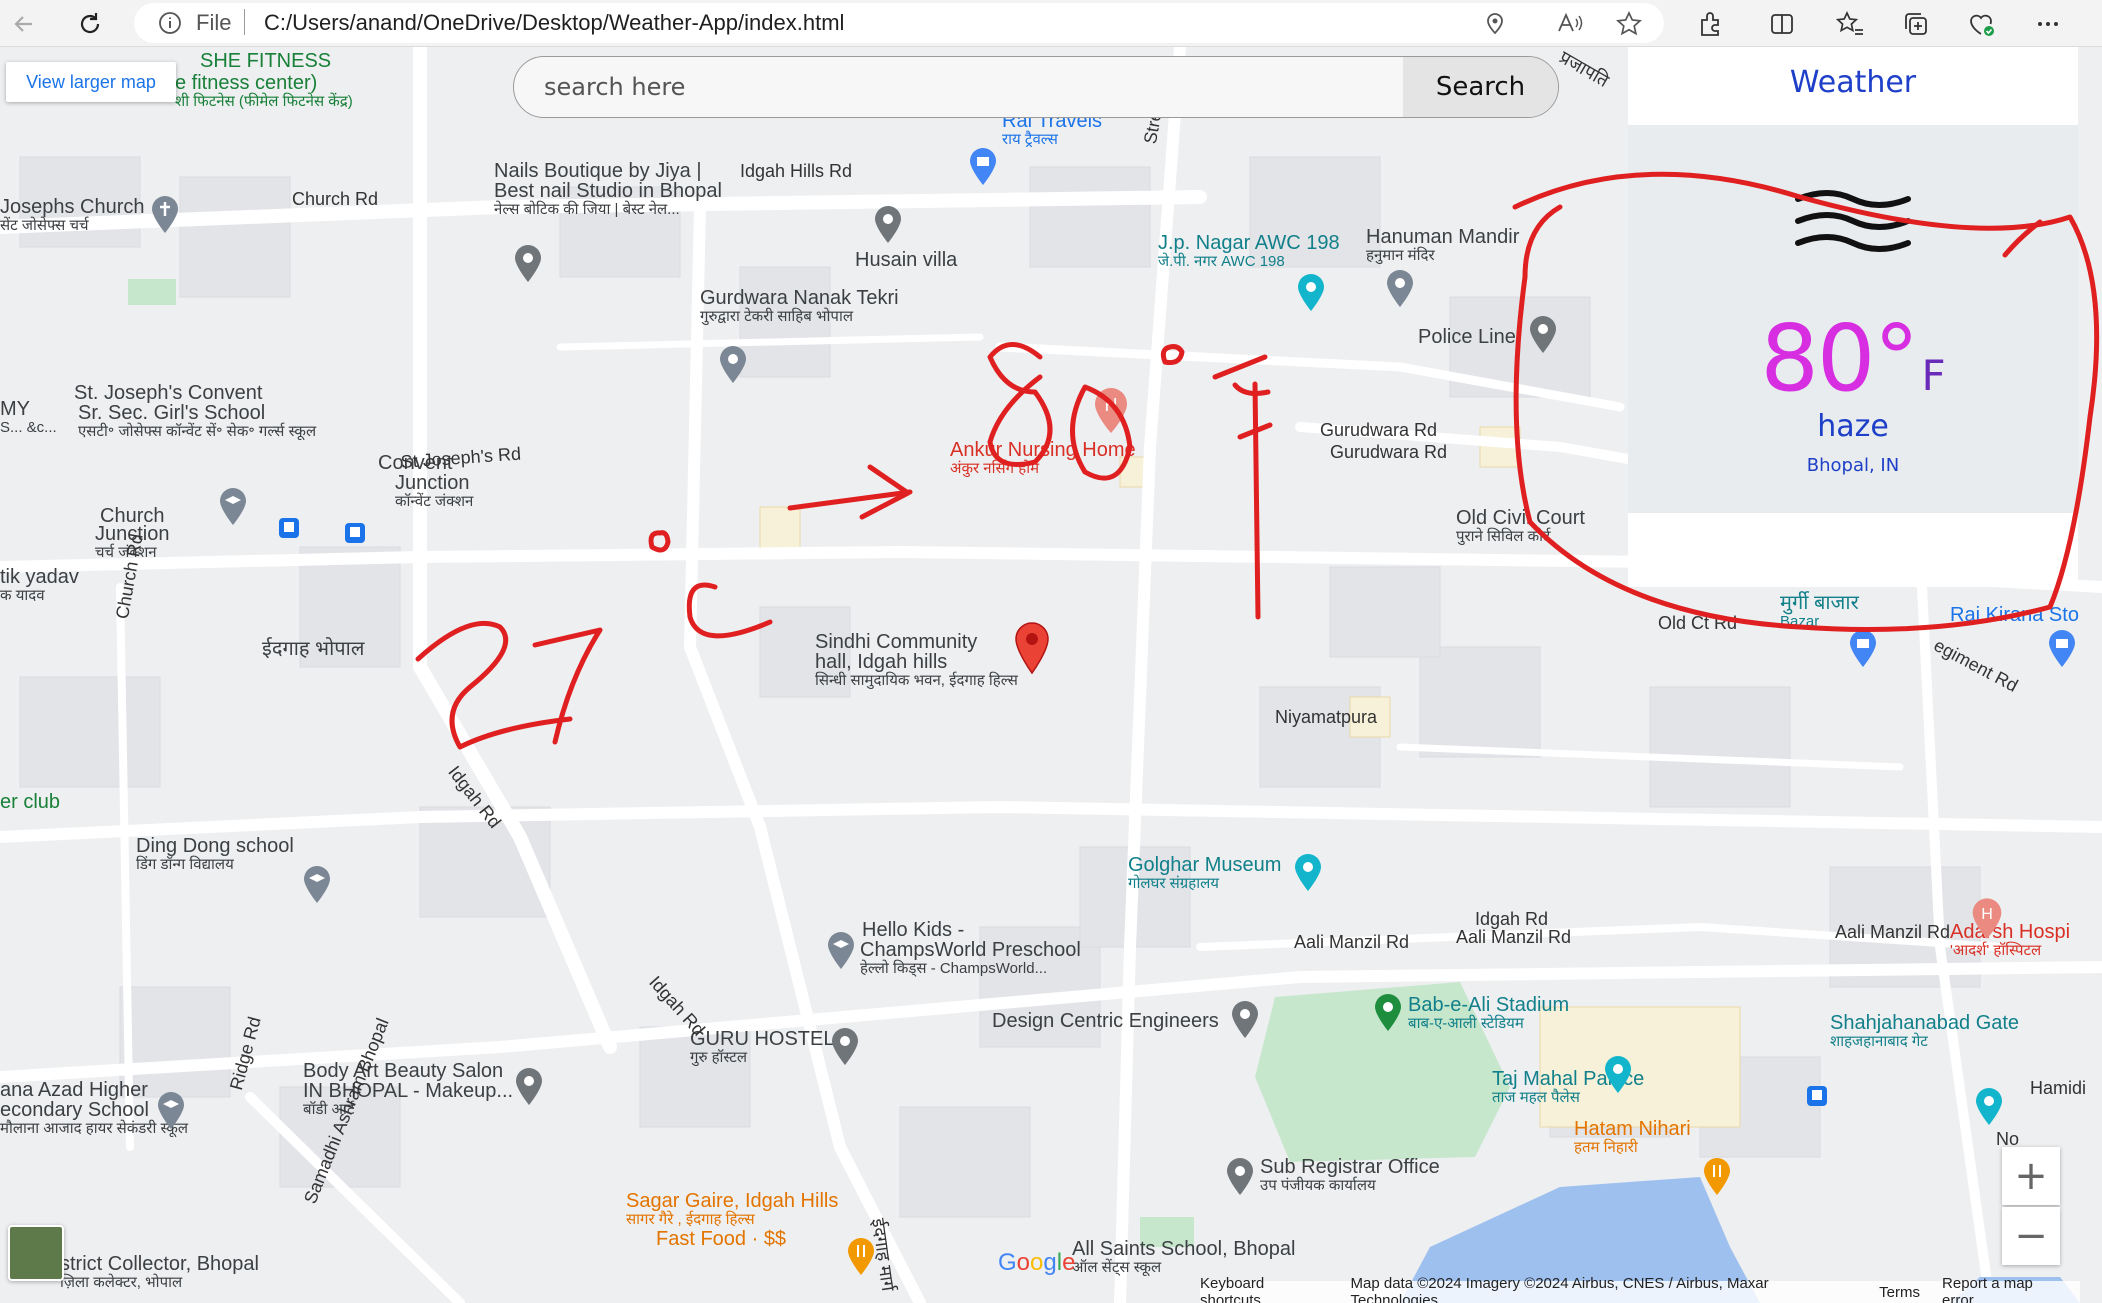  Describe the element at coordinates (1982, 24) in the screenshot. I see `browser-essentials-icon` at that location.